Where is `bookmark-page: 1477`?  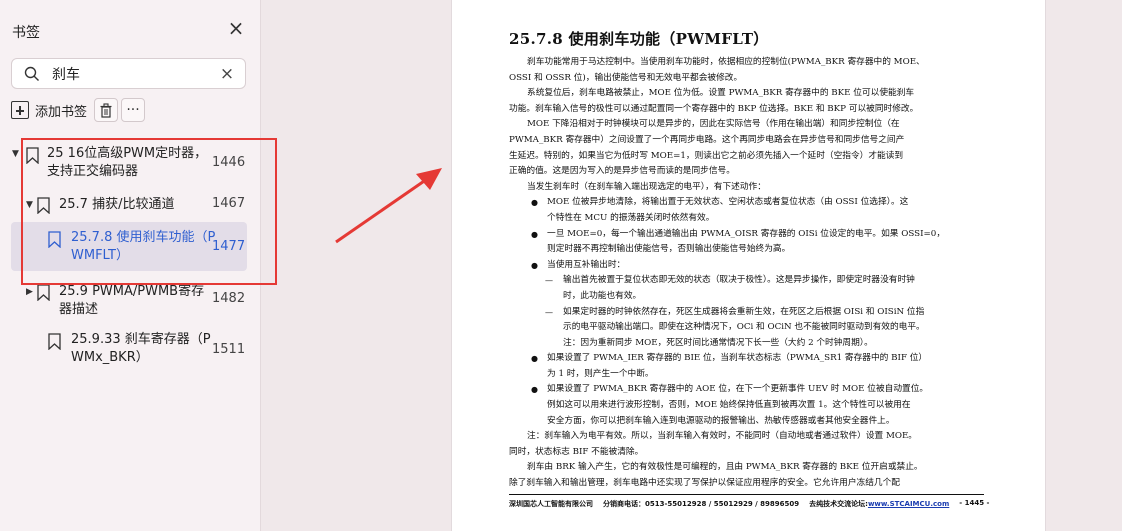
bookmark-page: 1477 is located at coordinates (229, 246).